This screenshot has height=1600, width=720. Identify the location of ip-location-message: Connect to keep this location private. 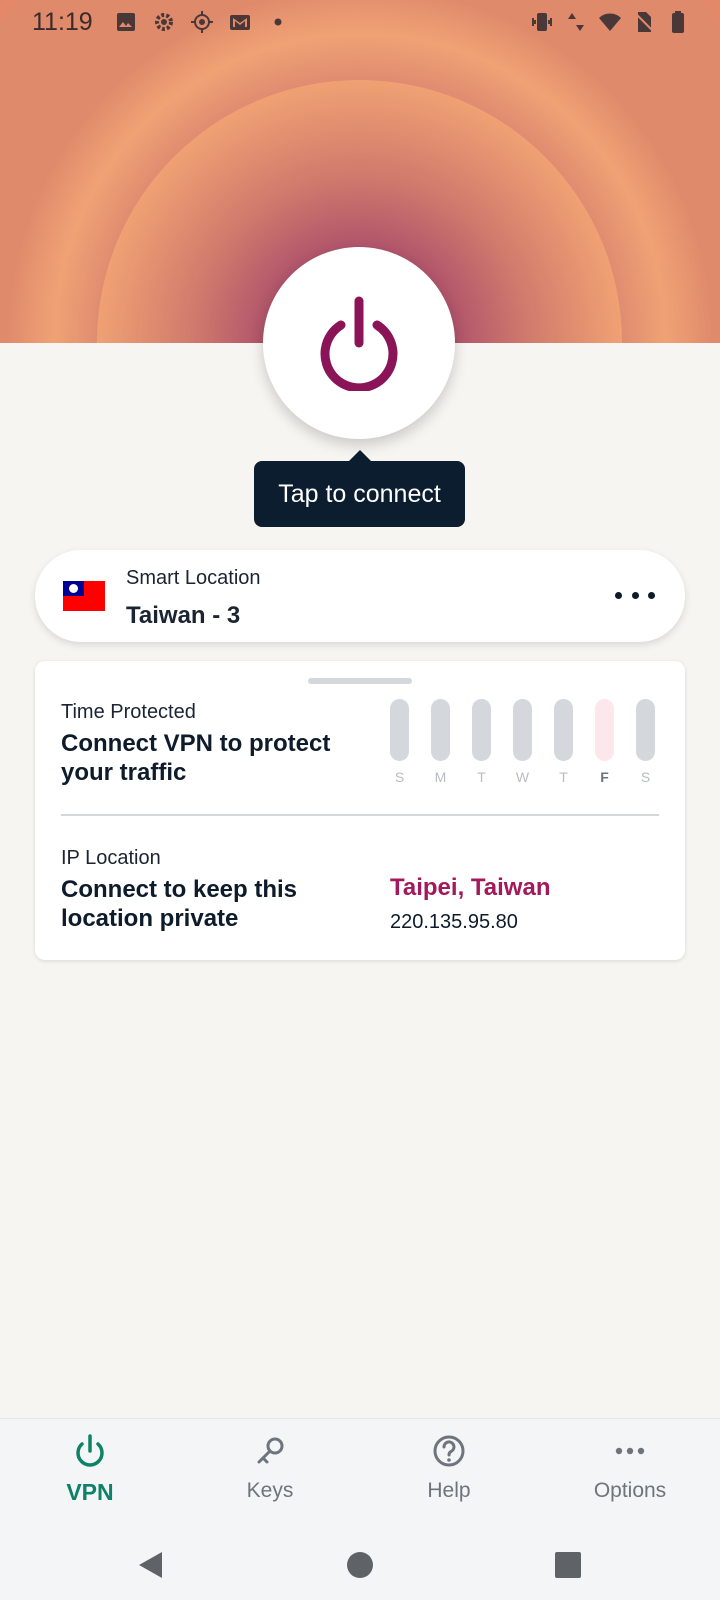
(179, 904).